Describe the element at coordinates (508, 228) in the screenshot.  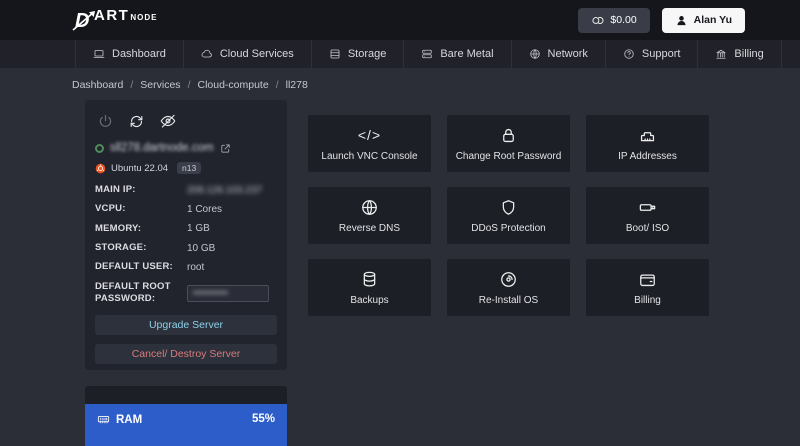
I see `tile-label: DDoS Protection` at that location.